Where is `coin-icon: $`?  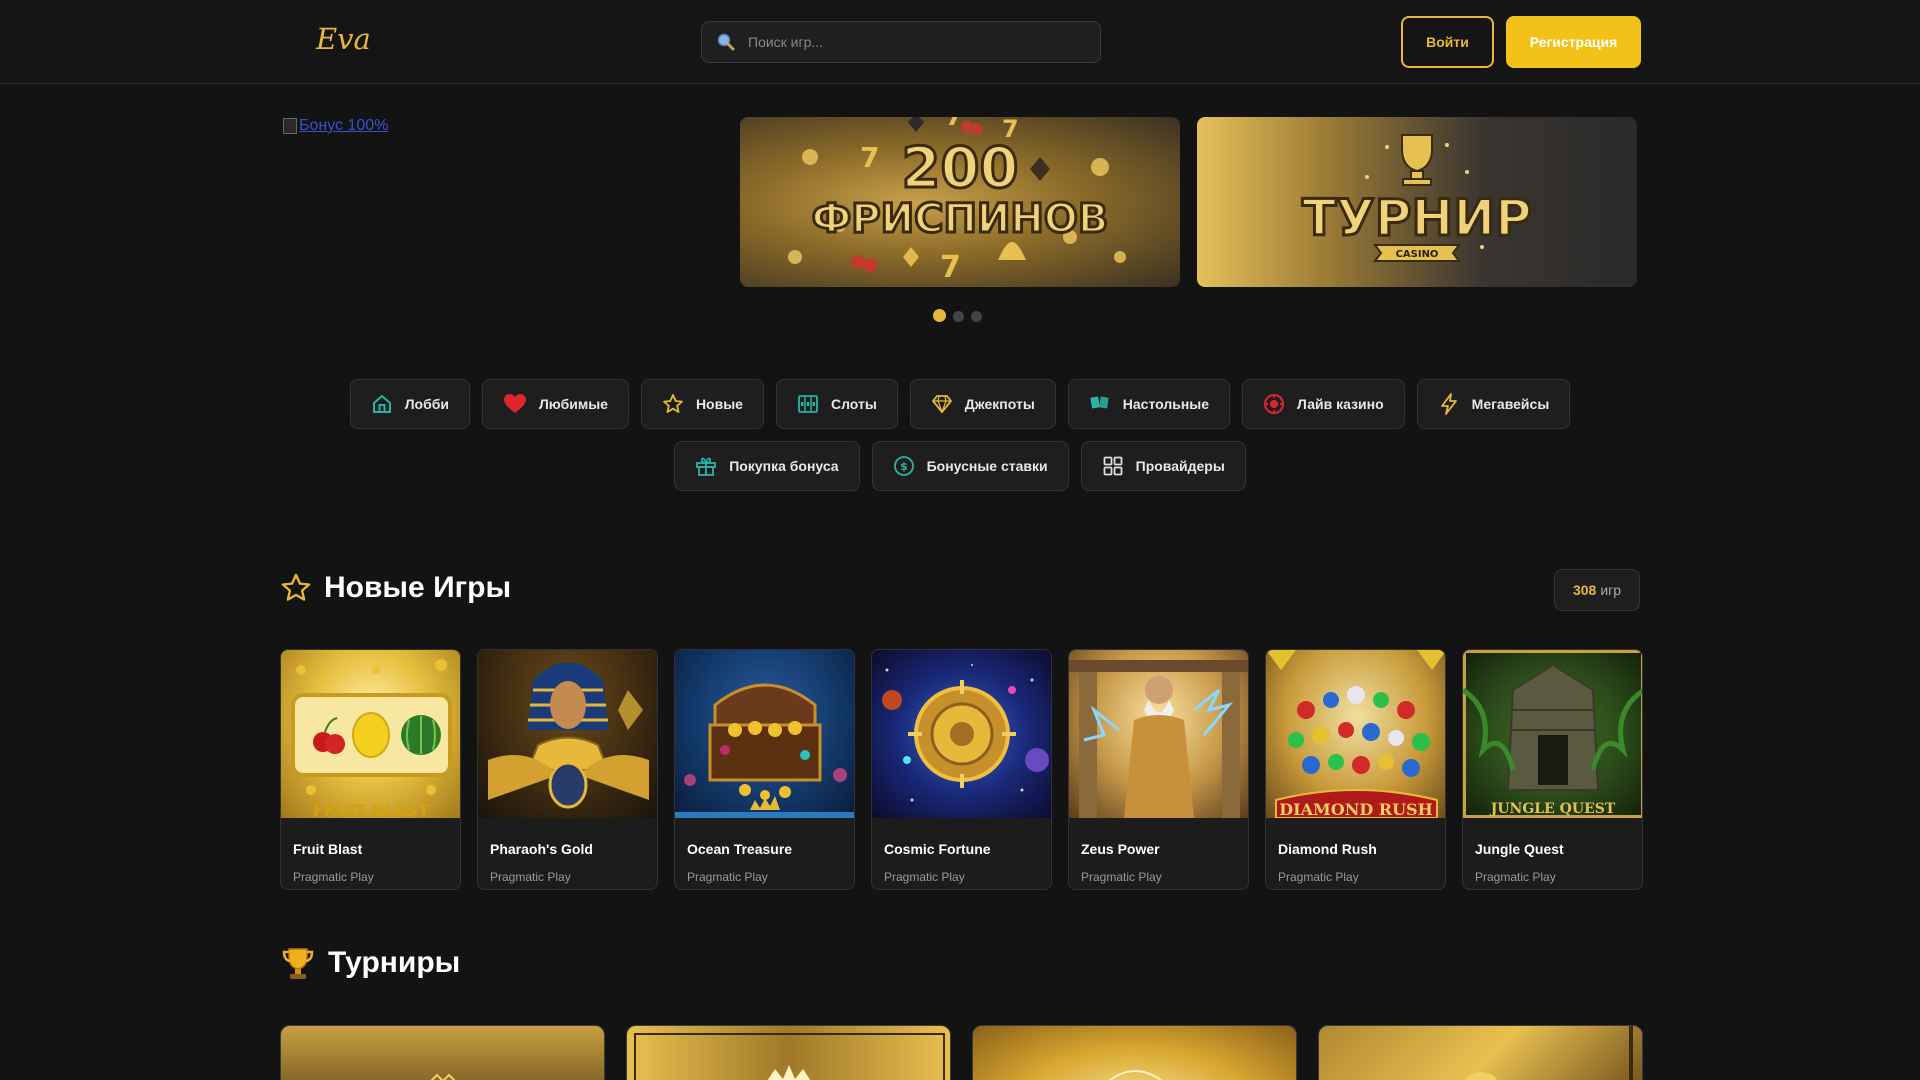 coin-icon: $ is located at coordinates (903, 466).